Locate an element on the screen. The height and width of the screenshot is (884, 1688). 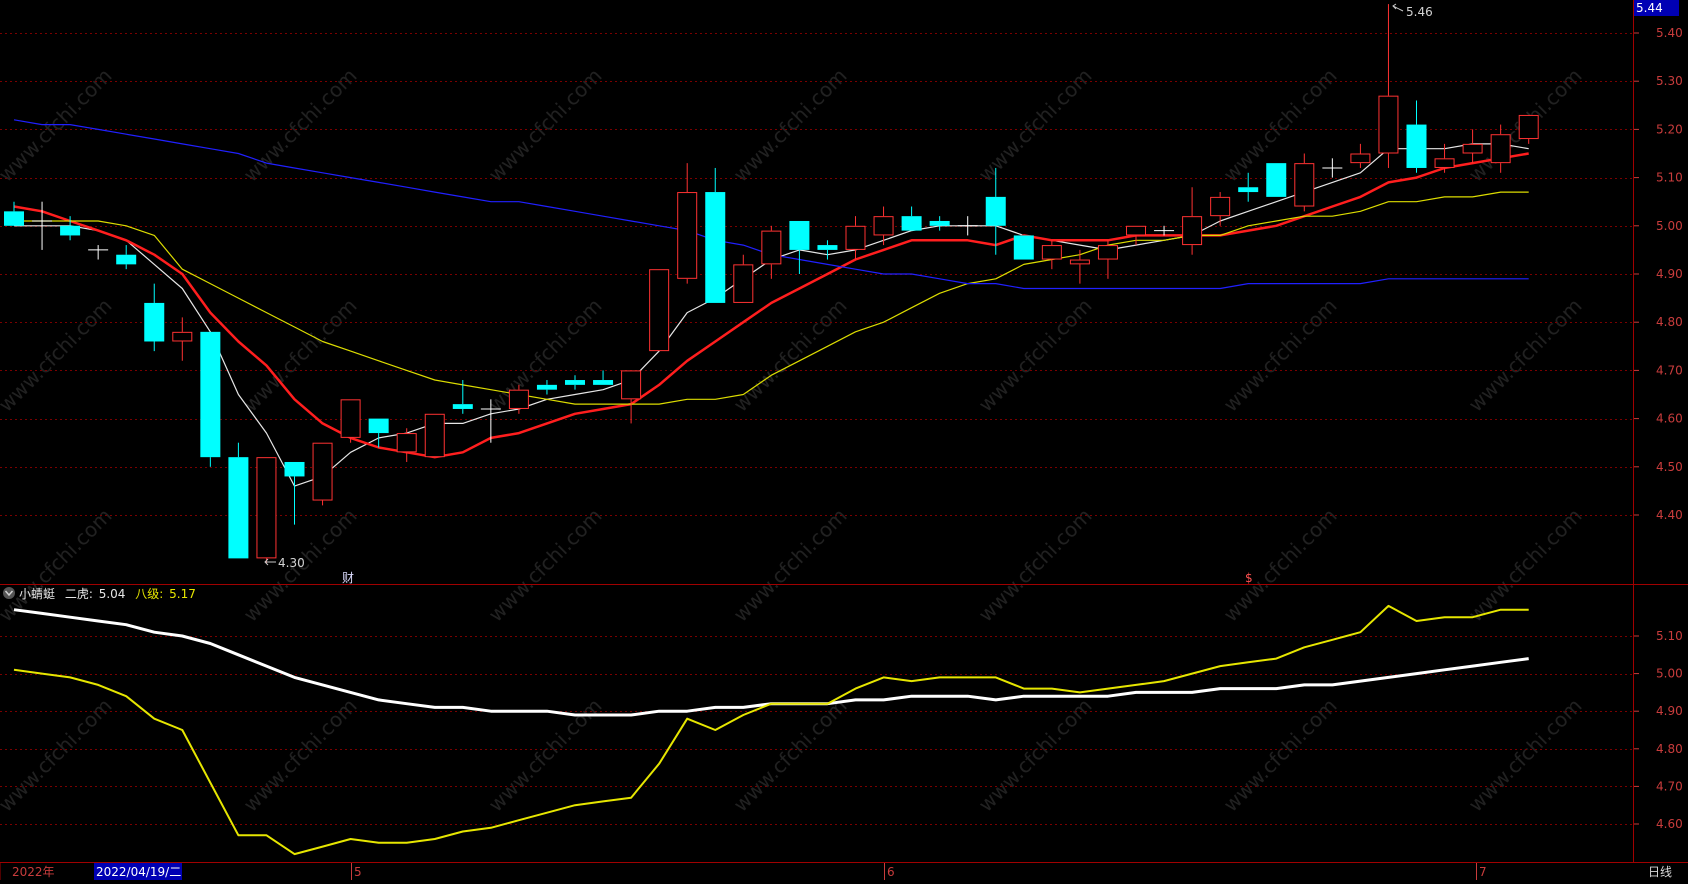
indicator-line2-value: 5.17 is located at coordinates (182, 594).